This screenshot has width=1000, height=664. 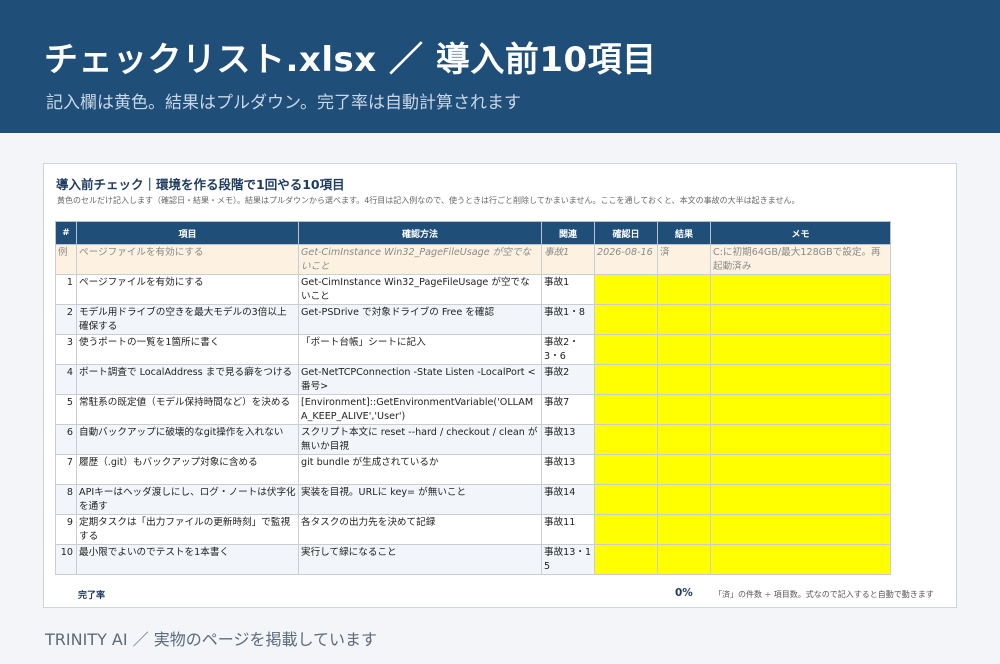 What do you see at coordinates (187, 379) in the screenshot?
I see `row-item: ポート調査で LocalAddress まで見る癖をつける` at bounding box center [187, 379].